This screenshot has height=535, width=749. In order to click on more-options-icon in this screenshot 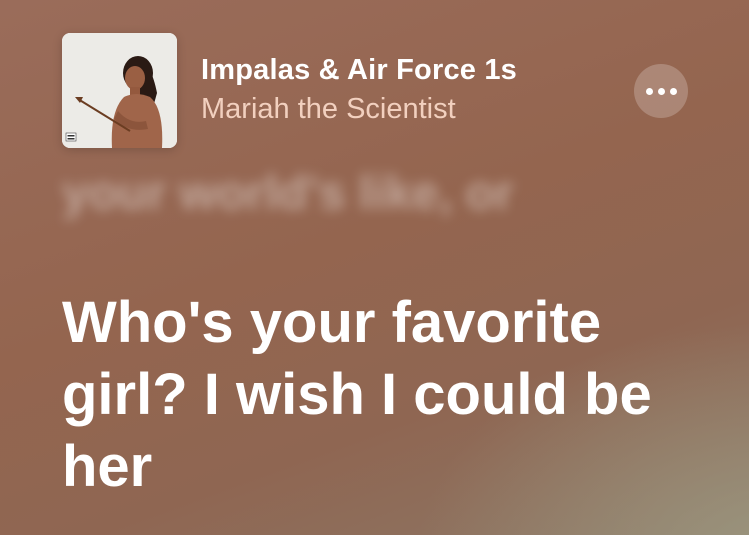, I will do `click(661, 91)`.